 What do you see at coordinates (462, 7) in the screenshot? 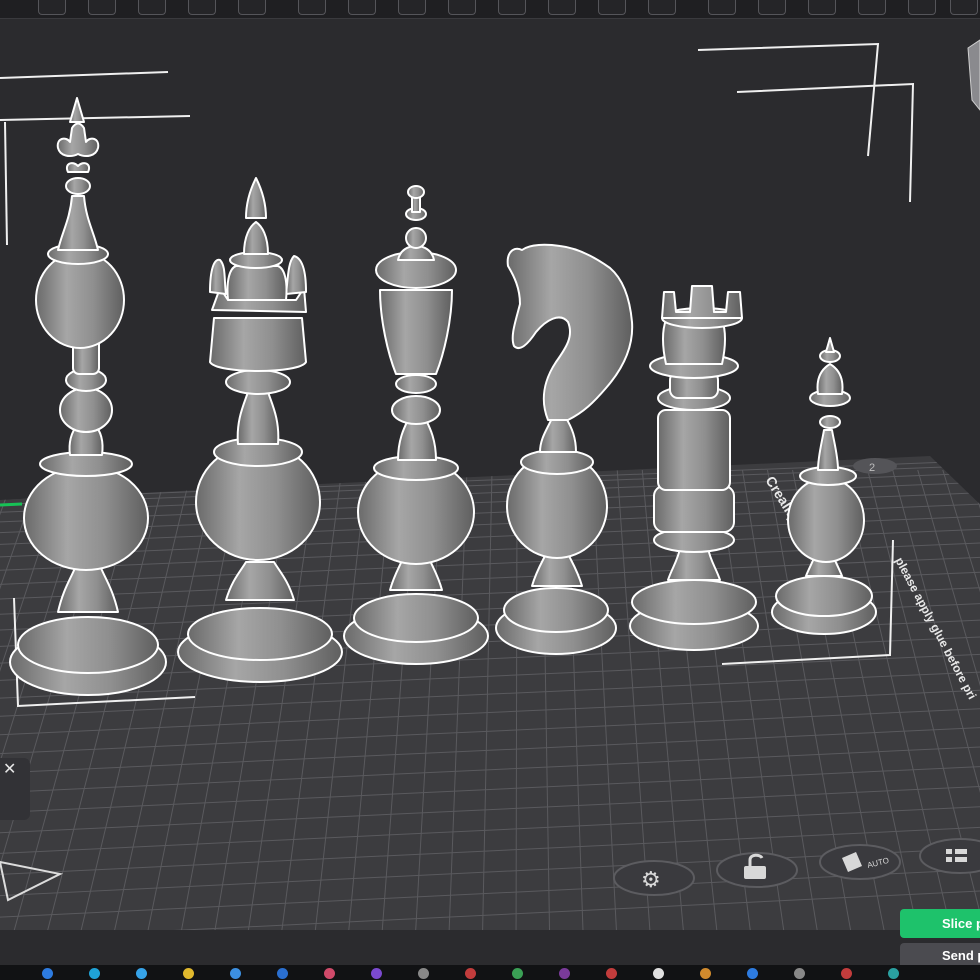
I see `measure-icon` at bounding box center [462, 7].